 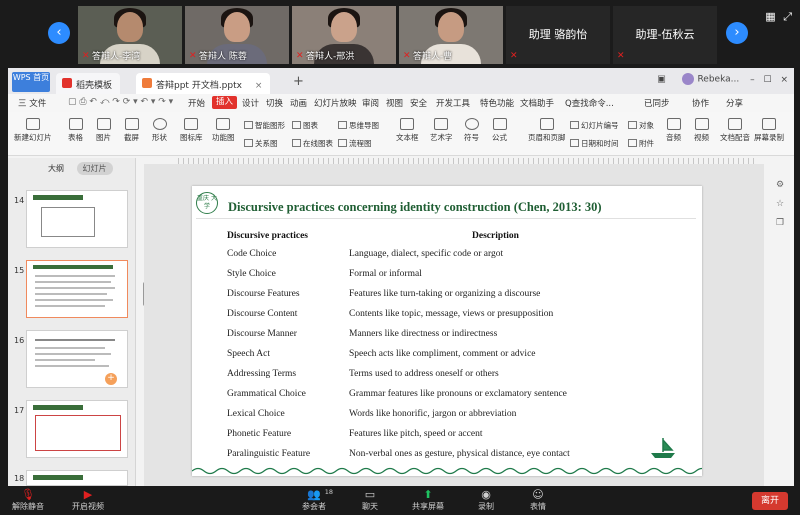 What do you see at coordinates (298, 81) in the screenshot?
I see `new-tab-button: +` at bounding box center [298, 81].